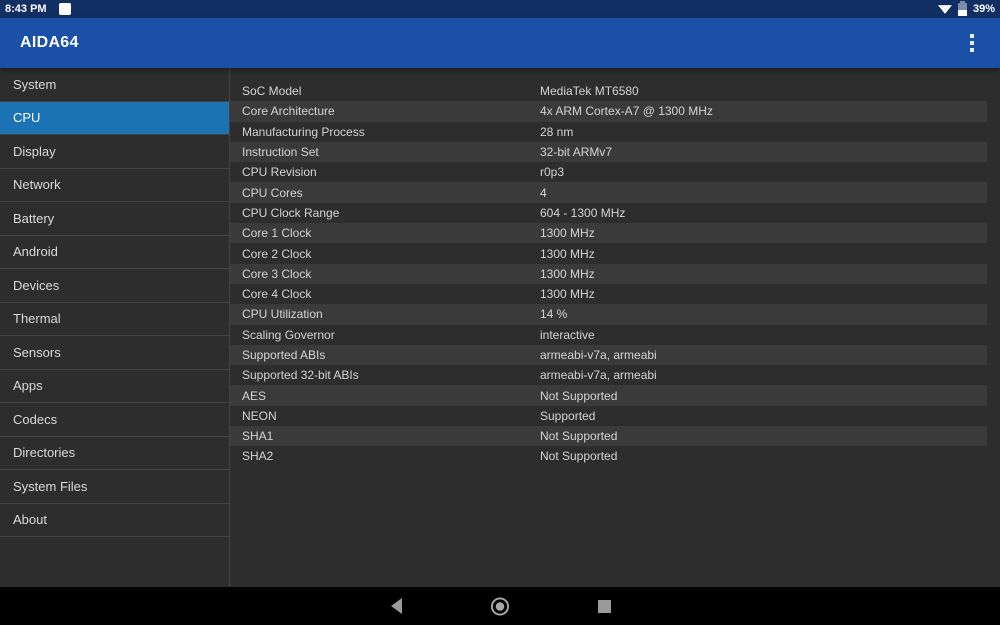 This screenshot has height=625, width=1000. I want to click on status-bar-left: 8:43 PM, so click(38, 9).